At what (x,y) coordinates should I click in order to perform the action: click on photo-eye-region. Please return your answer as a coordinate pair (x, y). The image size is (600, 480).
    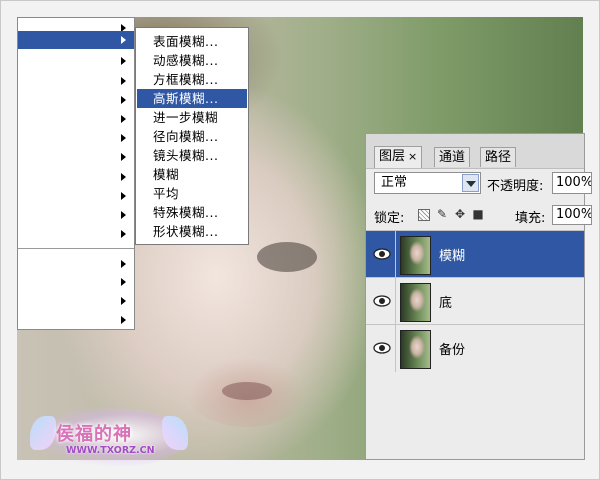
    Looking at the image, I should click on (287, 257).